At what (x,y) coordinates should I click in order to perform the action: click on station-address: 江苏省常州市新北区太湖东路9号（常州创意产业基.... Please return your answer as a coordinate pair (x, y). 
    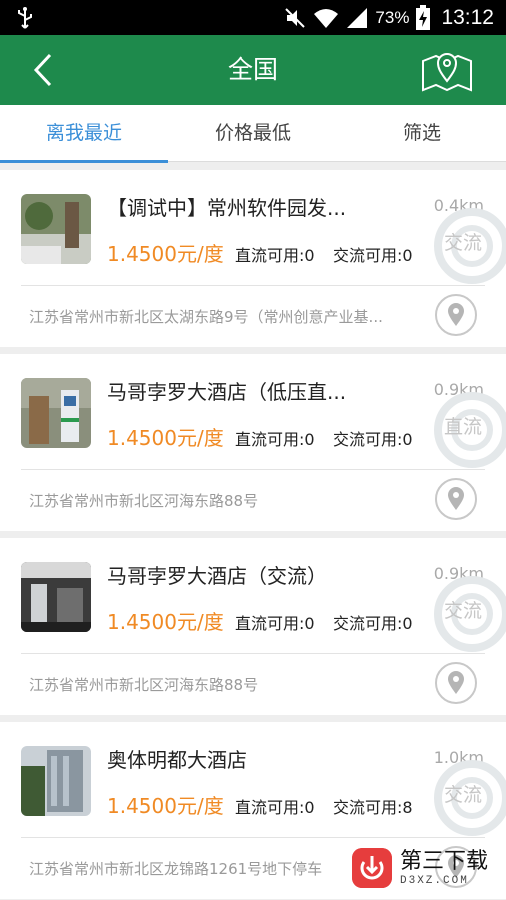
    Looking at the image, I should click on (206, 317).